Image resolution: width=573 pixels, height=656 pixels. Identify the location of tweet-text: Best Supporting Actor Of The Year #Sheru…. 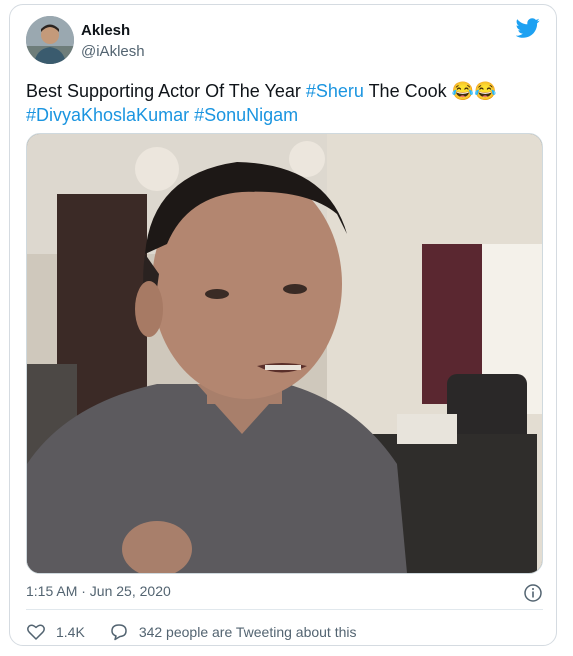
(286, 103).